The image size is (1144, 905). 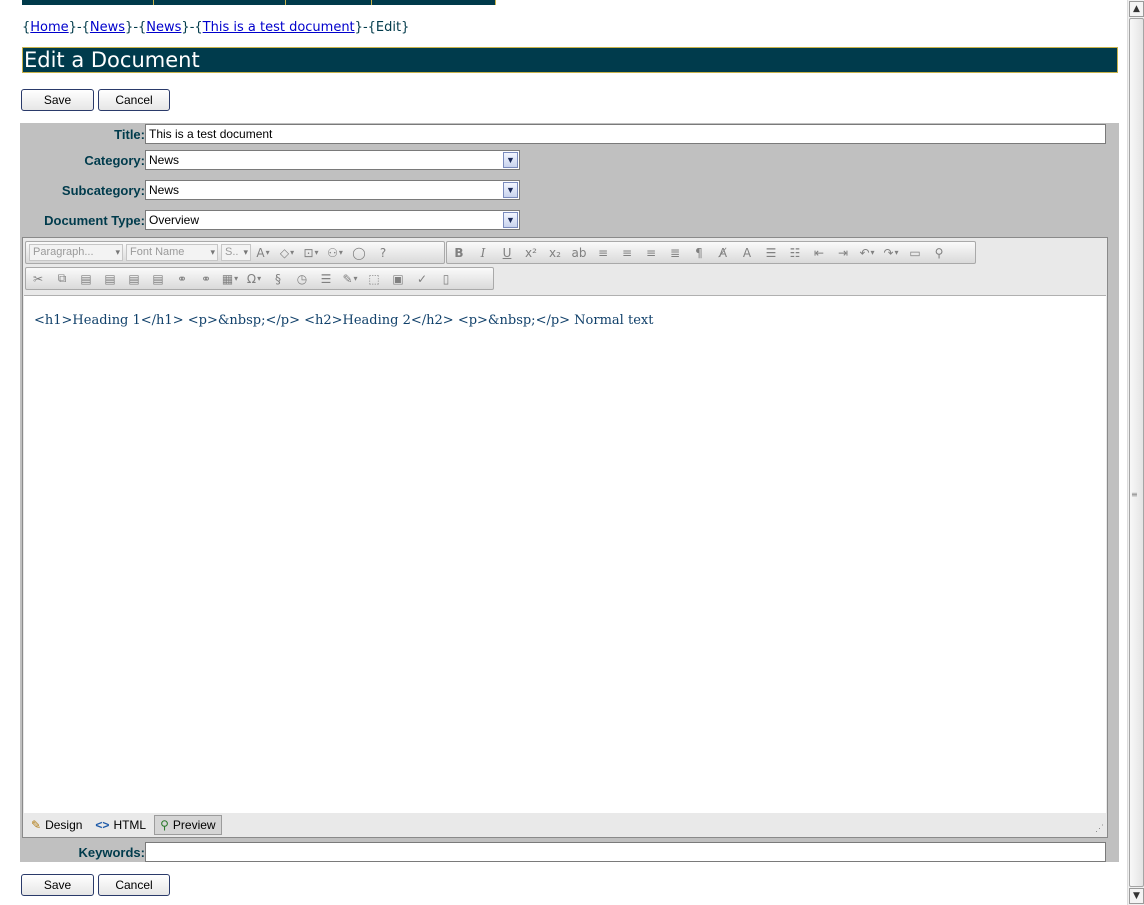 I want to click on scroll-up-icon: ▲, so click(x=1136, y=9).